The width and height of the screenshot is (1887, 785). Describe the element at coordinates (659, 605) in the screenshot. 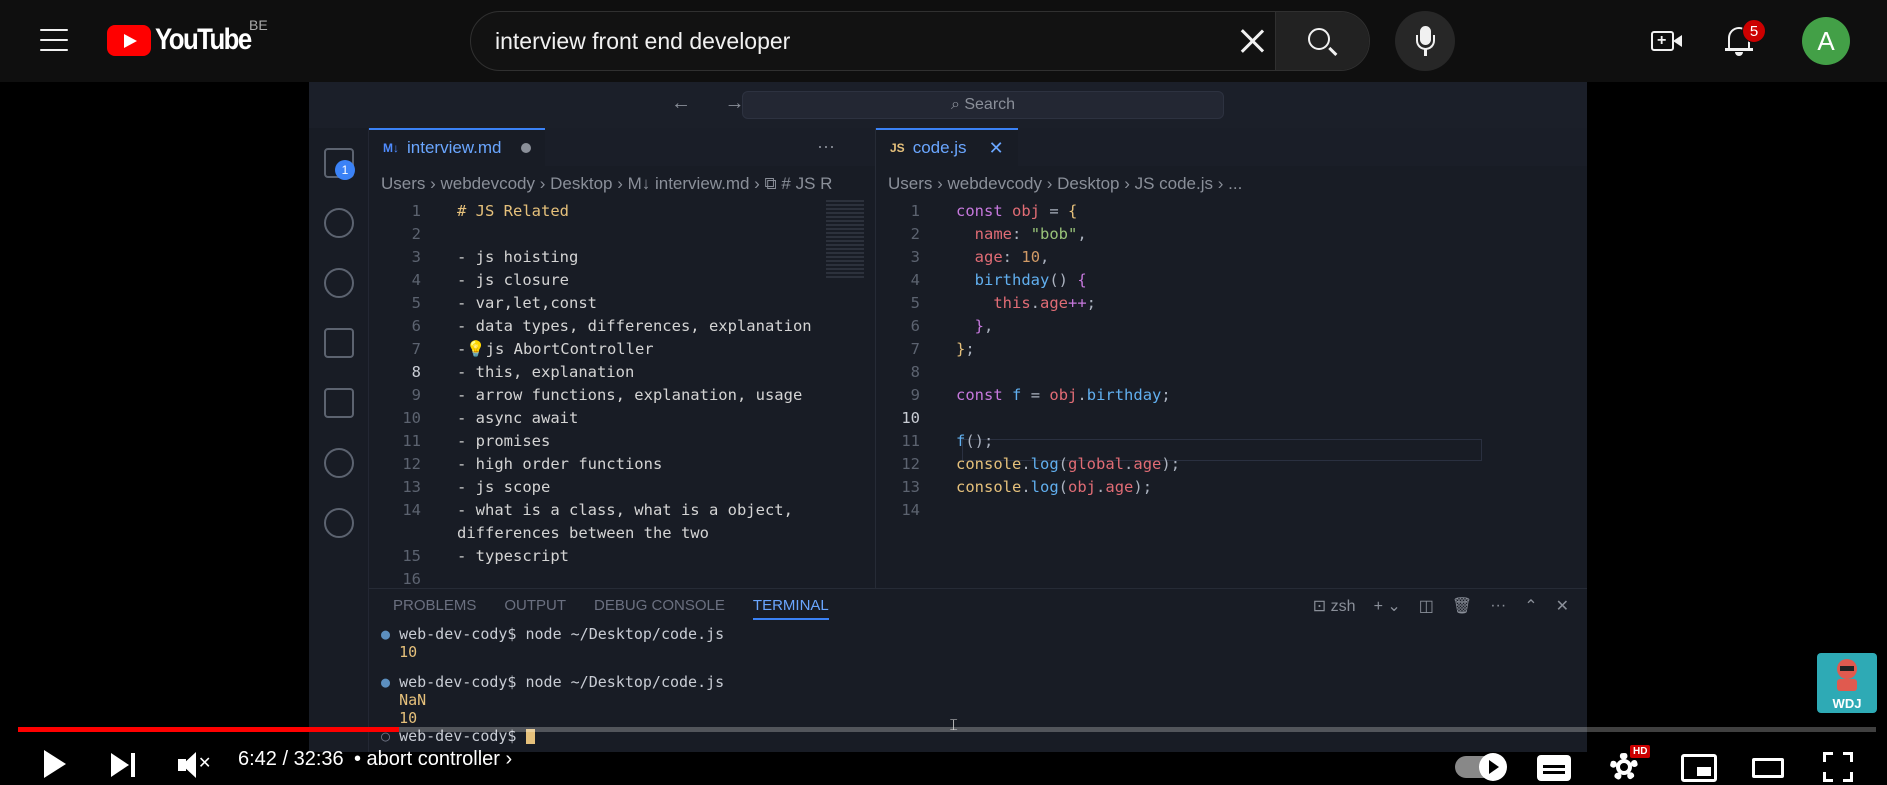

I see `tab-debug-console: DEBUG CONSOLE` at that location.